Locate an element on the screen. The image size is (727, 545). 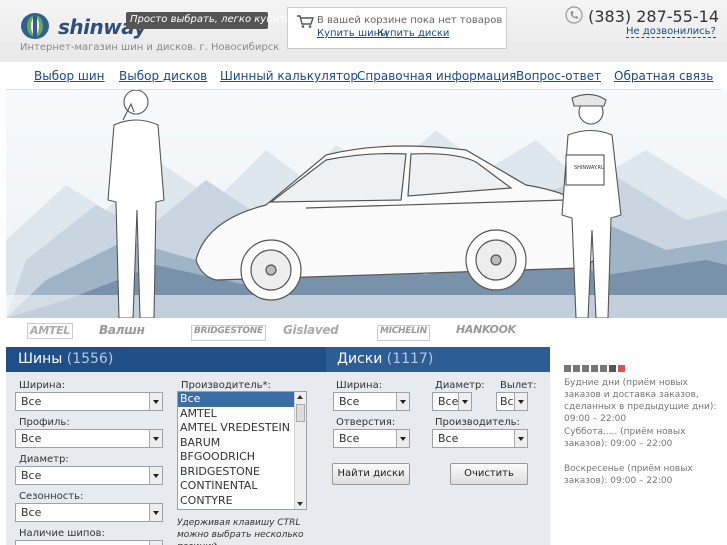
tire-studs-select is located at coordinates (89, 542).